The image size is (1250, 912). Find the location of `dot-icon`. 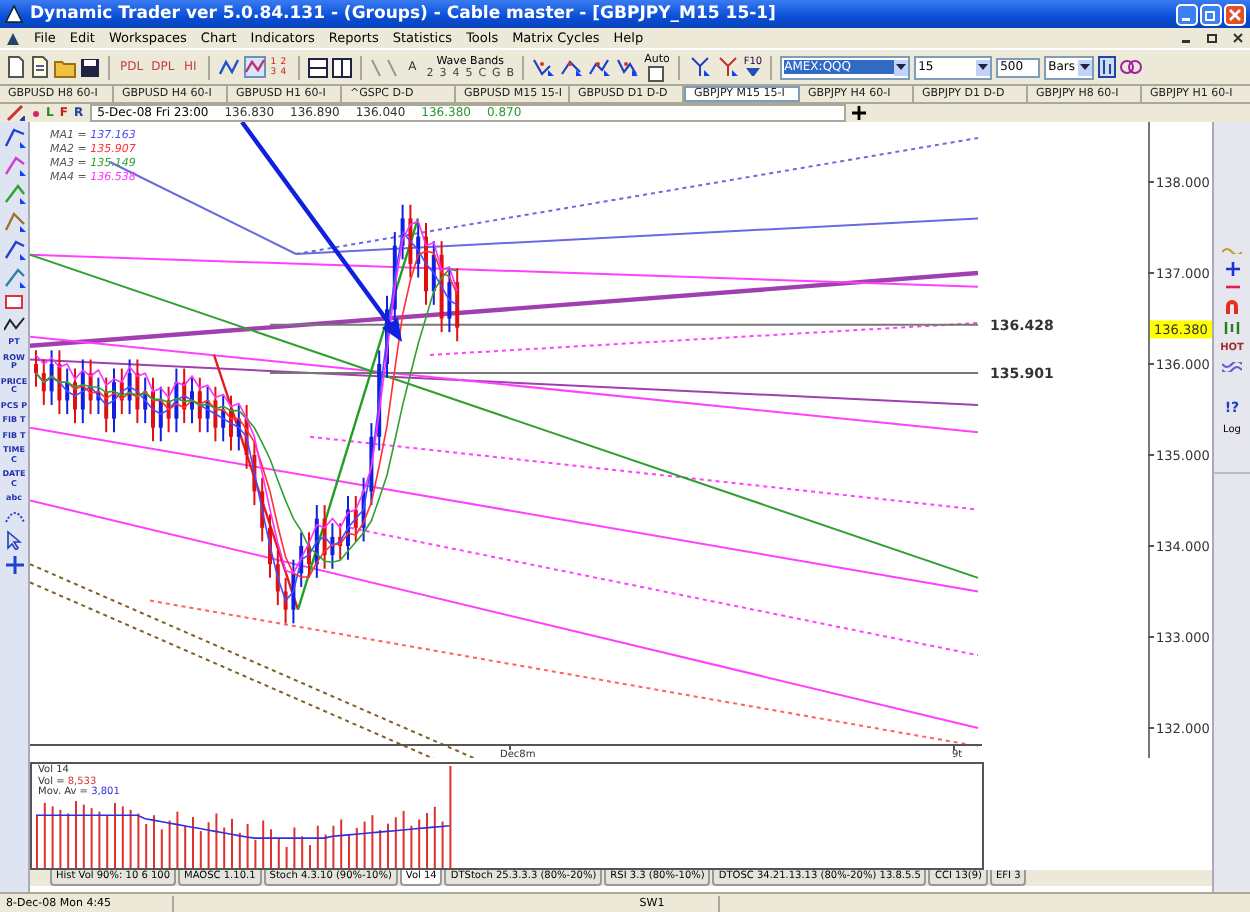

dot-icon is located at coordinates (36, 113).